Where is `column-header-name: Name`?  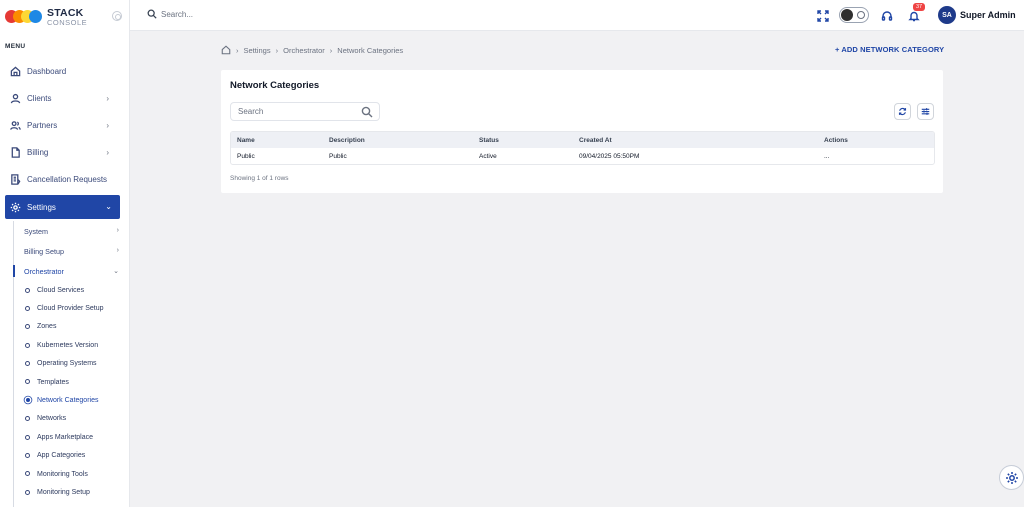
column-header-name: Name is located at coordinates (280, 140).